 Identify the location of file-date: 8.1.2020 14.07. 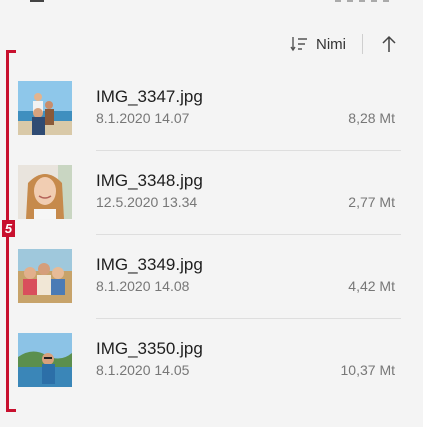
(143, 118).